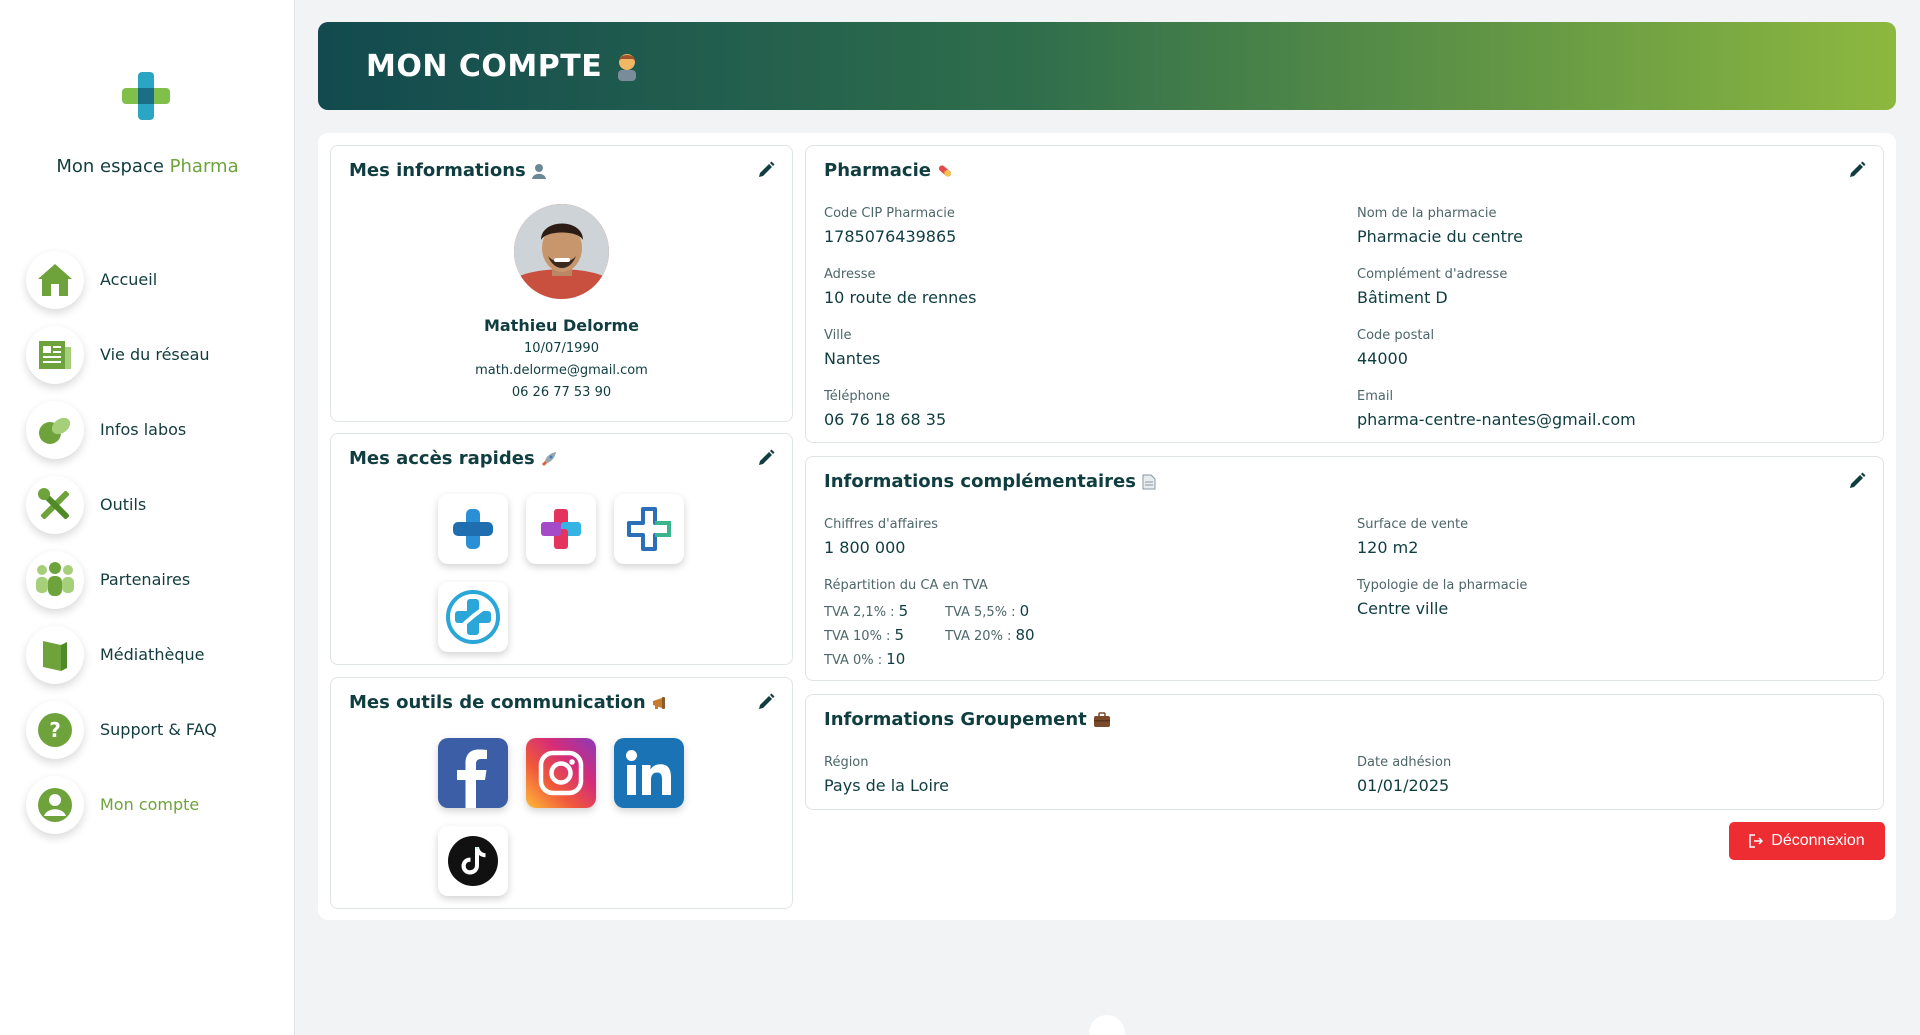  I want to click on field-email: Email pharma-centre-nantes@gmail.com, so click(1496, 409).